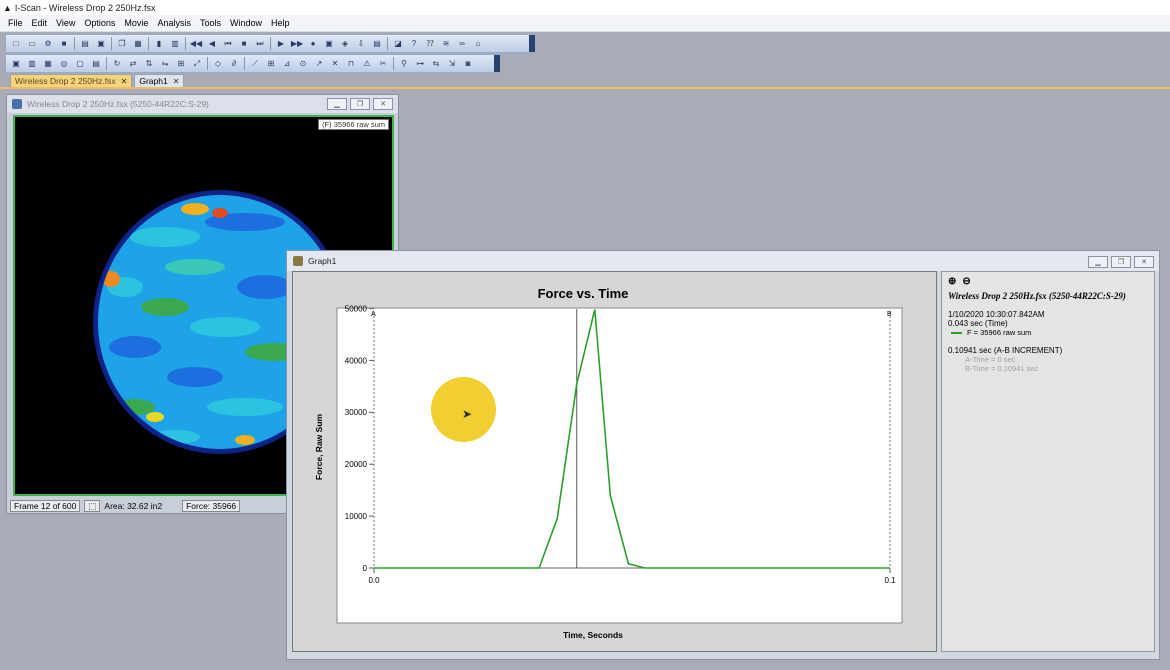  I want to click on scan-icon: ◈, so click(345, 44).